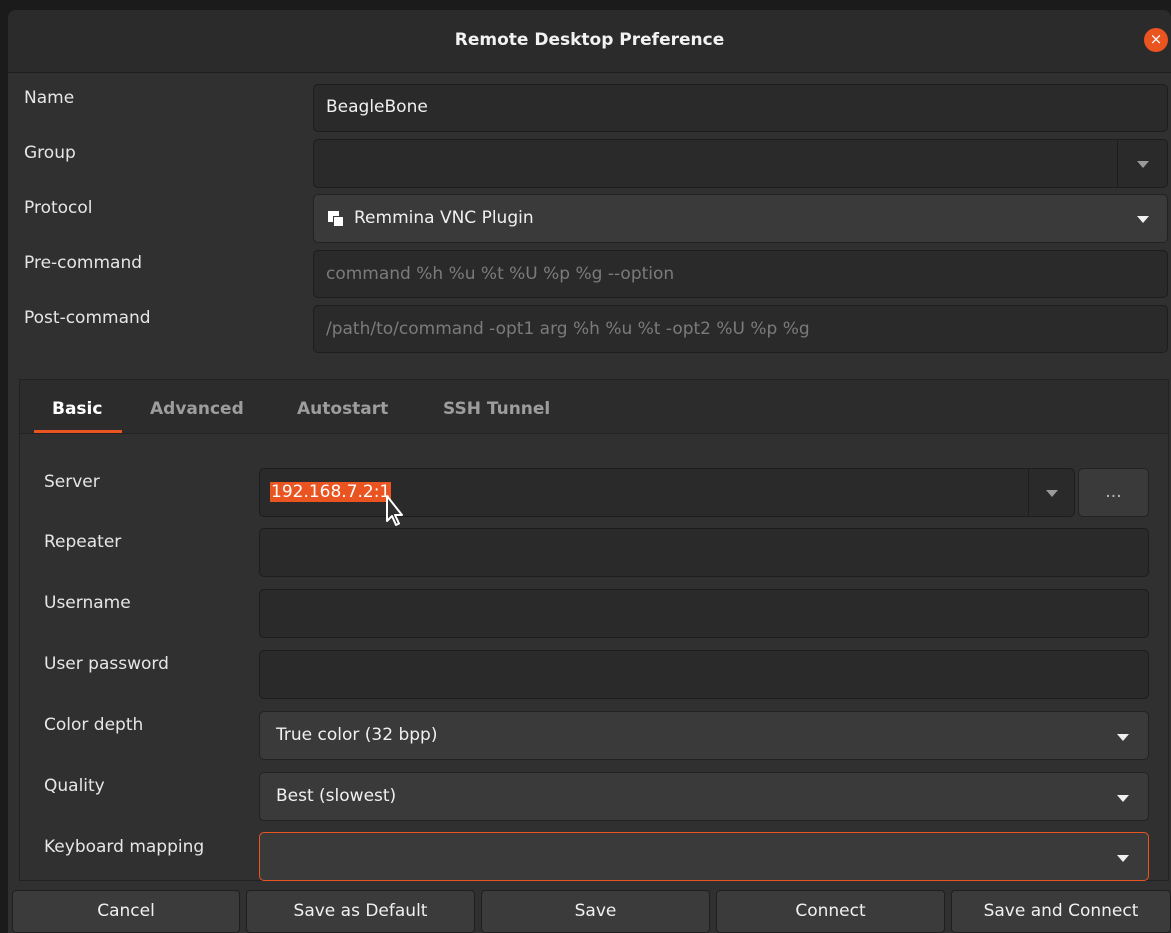 The height and width of the screenshot is (933, 1171). Describe the element at coordinates (58, 208) in the screenshot. I see `protocol-label: Protocol` at that location.